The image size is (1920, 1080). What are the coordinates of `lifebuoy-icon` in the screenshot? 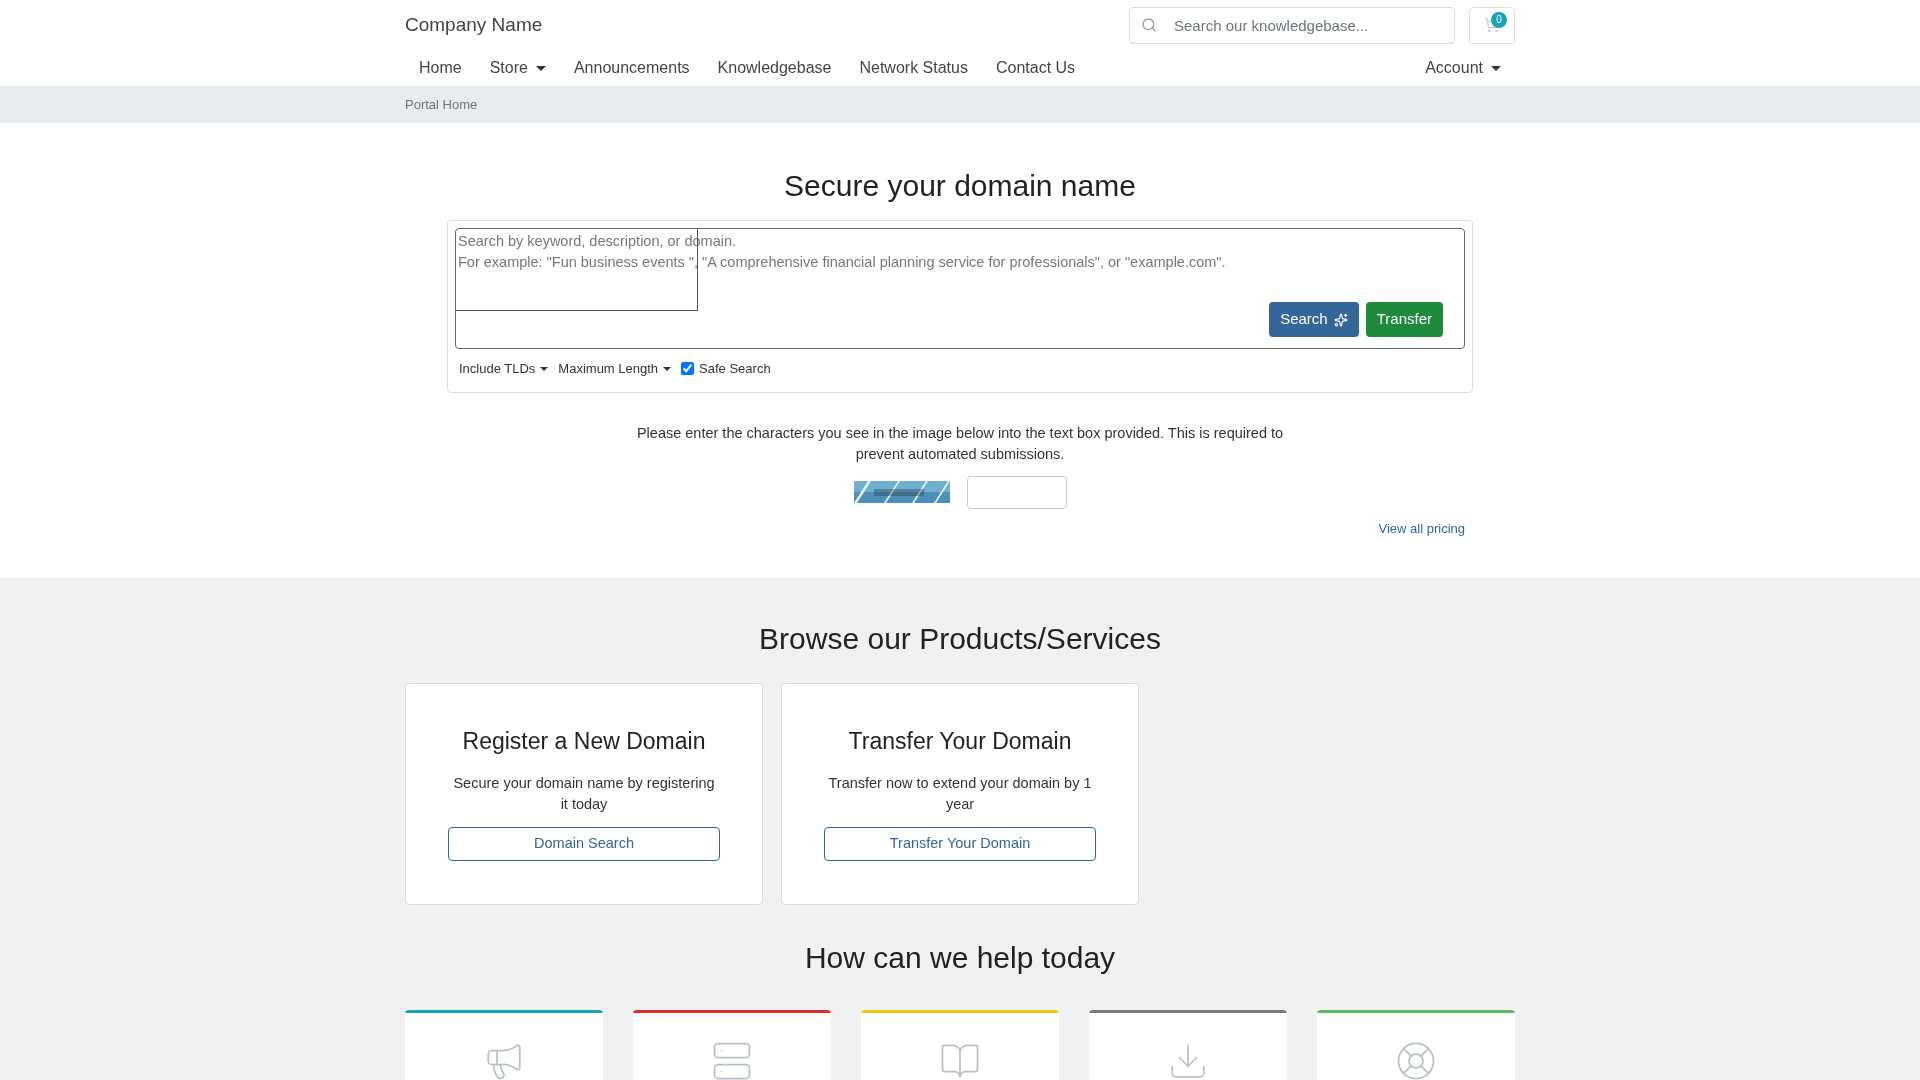 It's located at (1416, 1060).